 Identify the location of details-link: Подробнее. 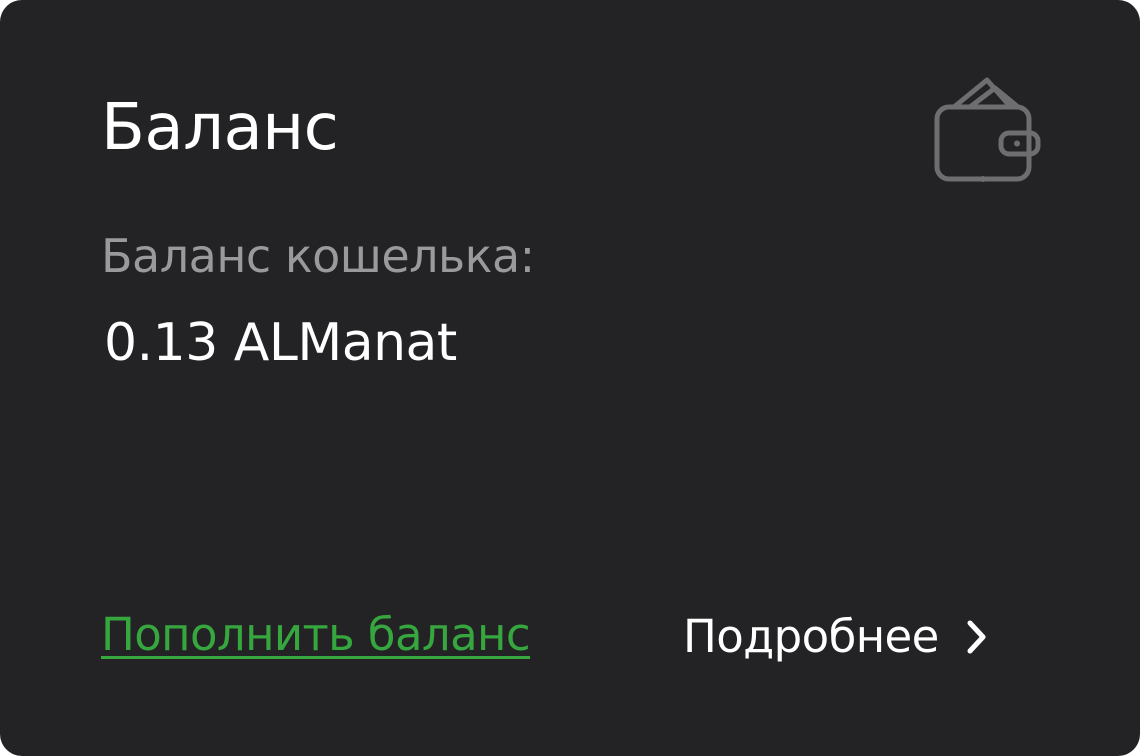
(837, 637).